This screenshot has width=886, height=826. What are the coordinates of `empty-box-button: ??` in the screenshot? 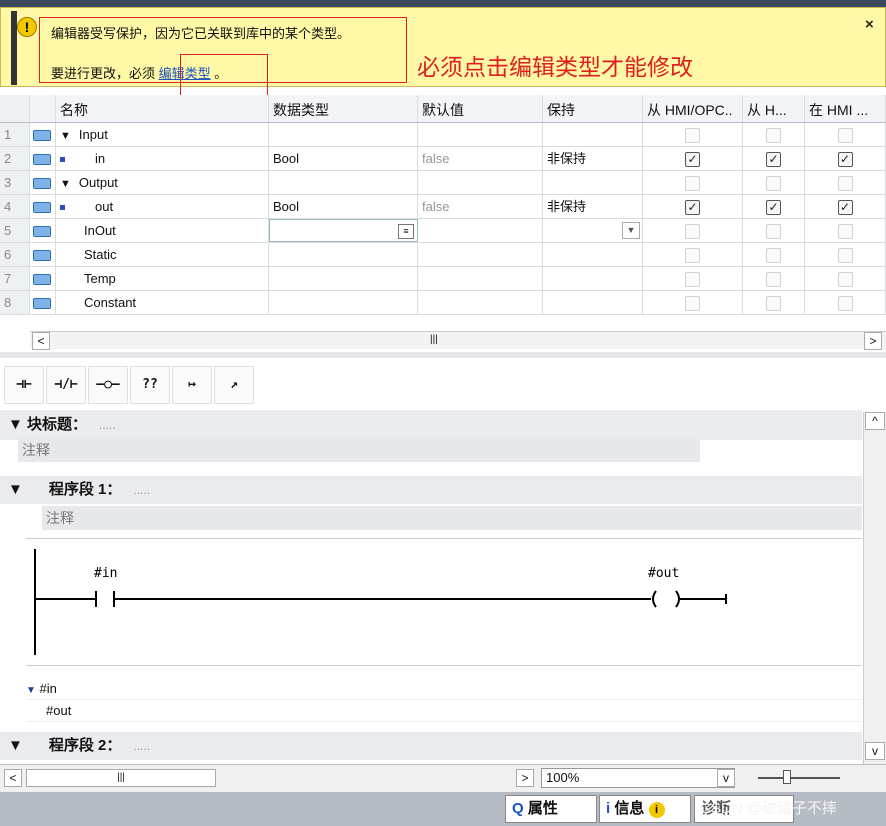 It's located at (150, 385).